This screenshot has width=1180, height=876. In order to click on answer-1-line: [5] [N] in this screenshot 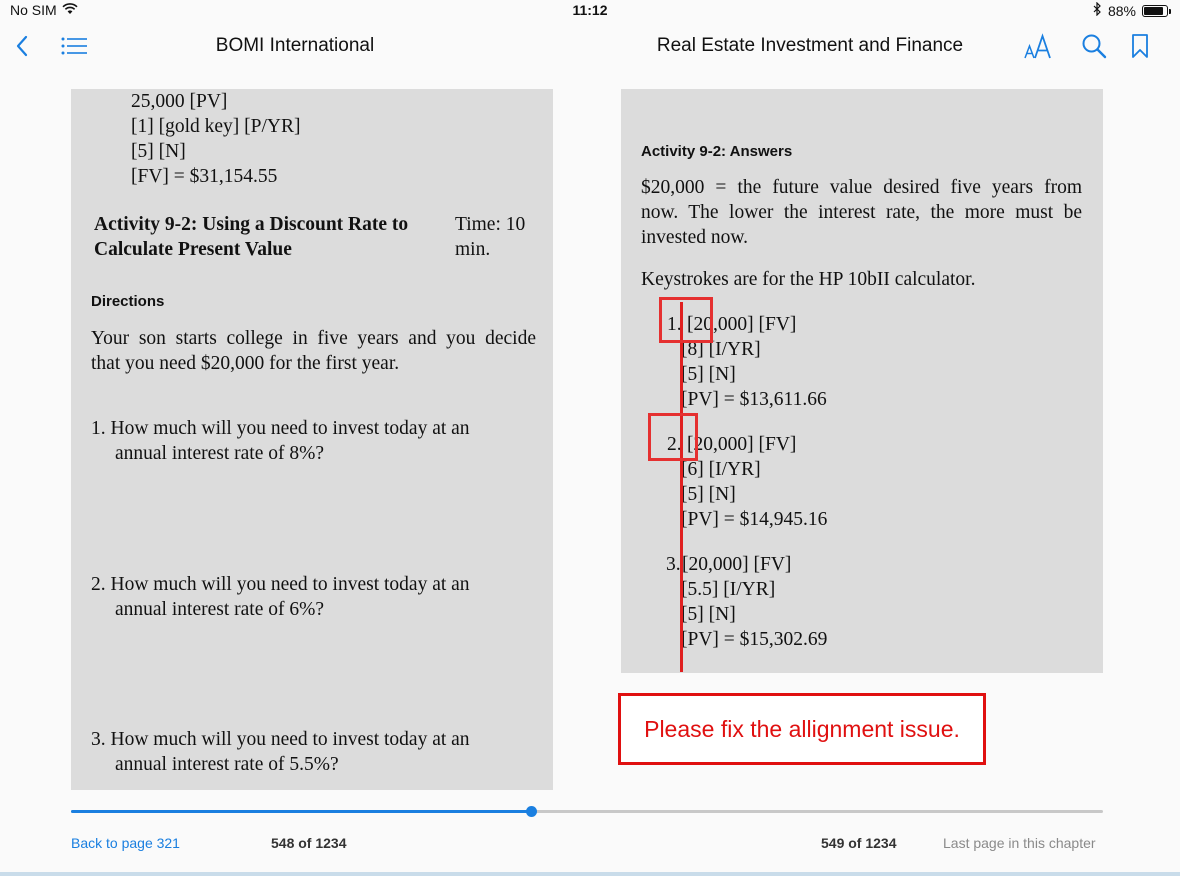, I will do `click(708, 374)`.